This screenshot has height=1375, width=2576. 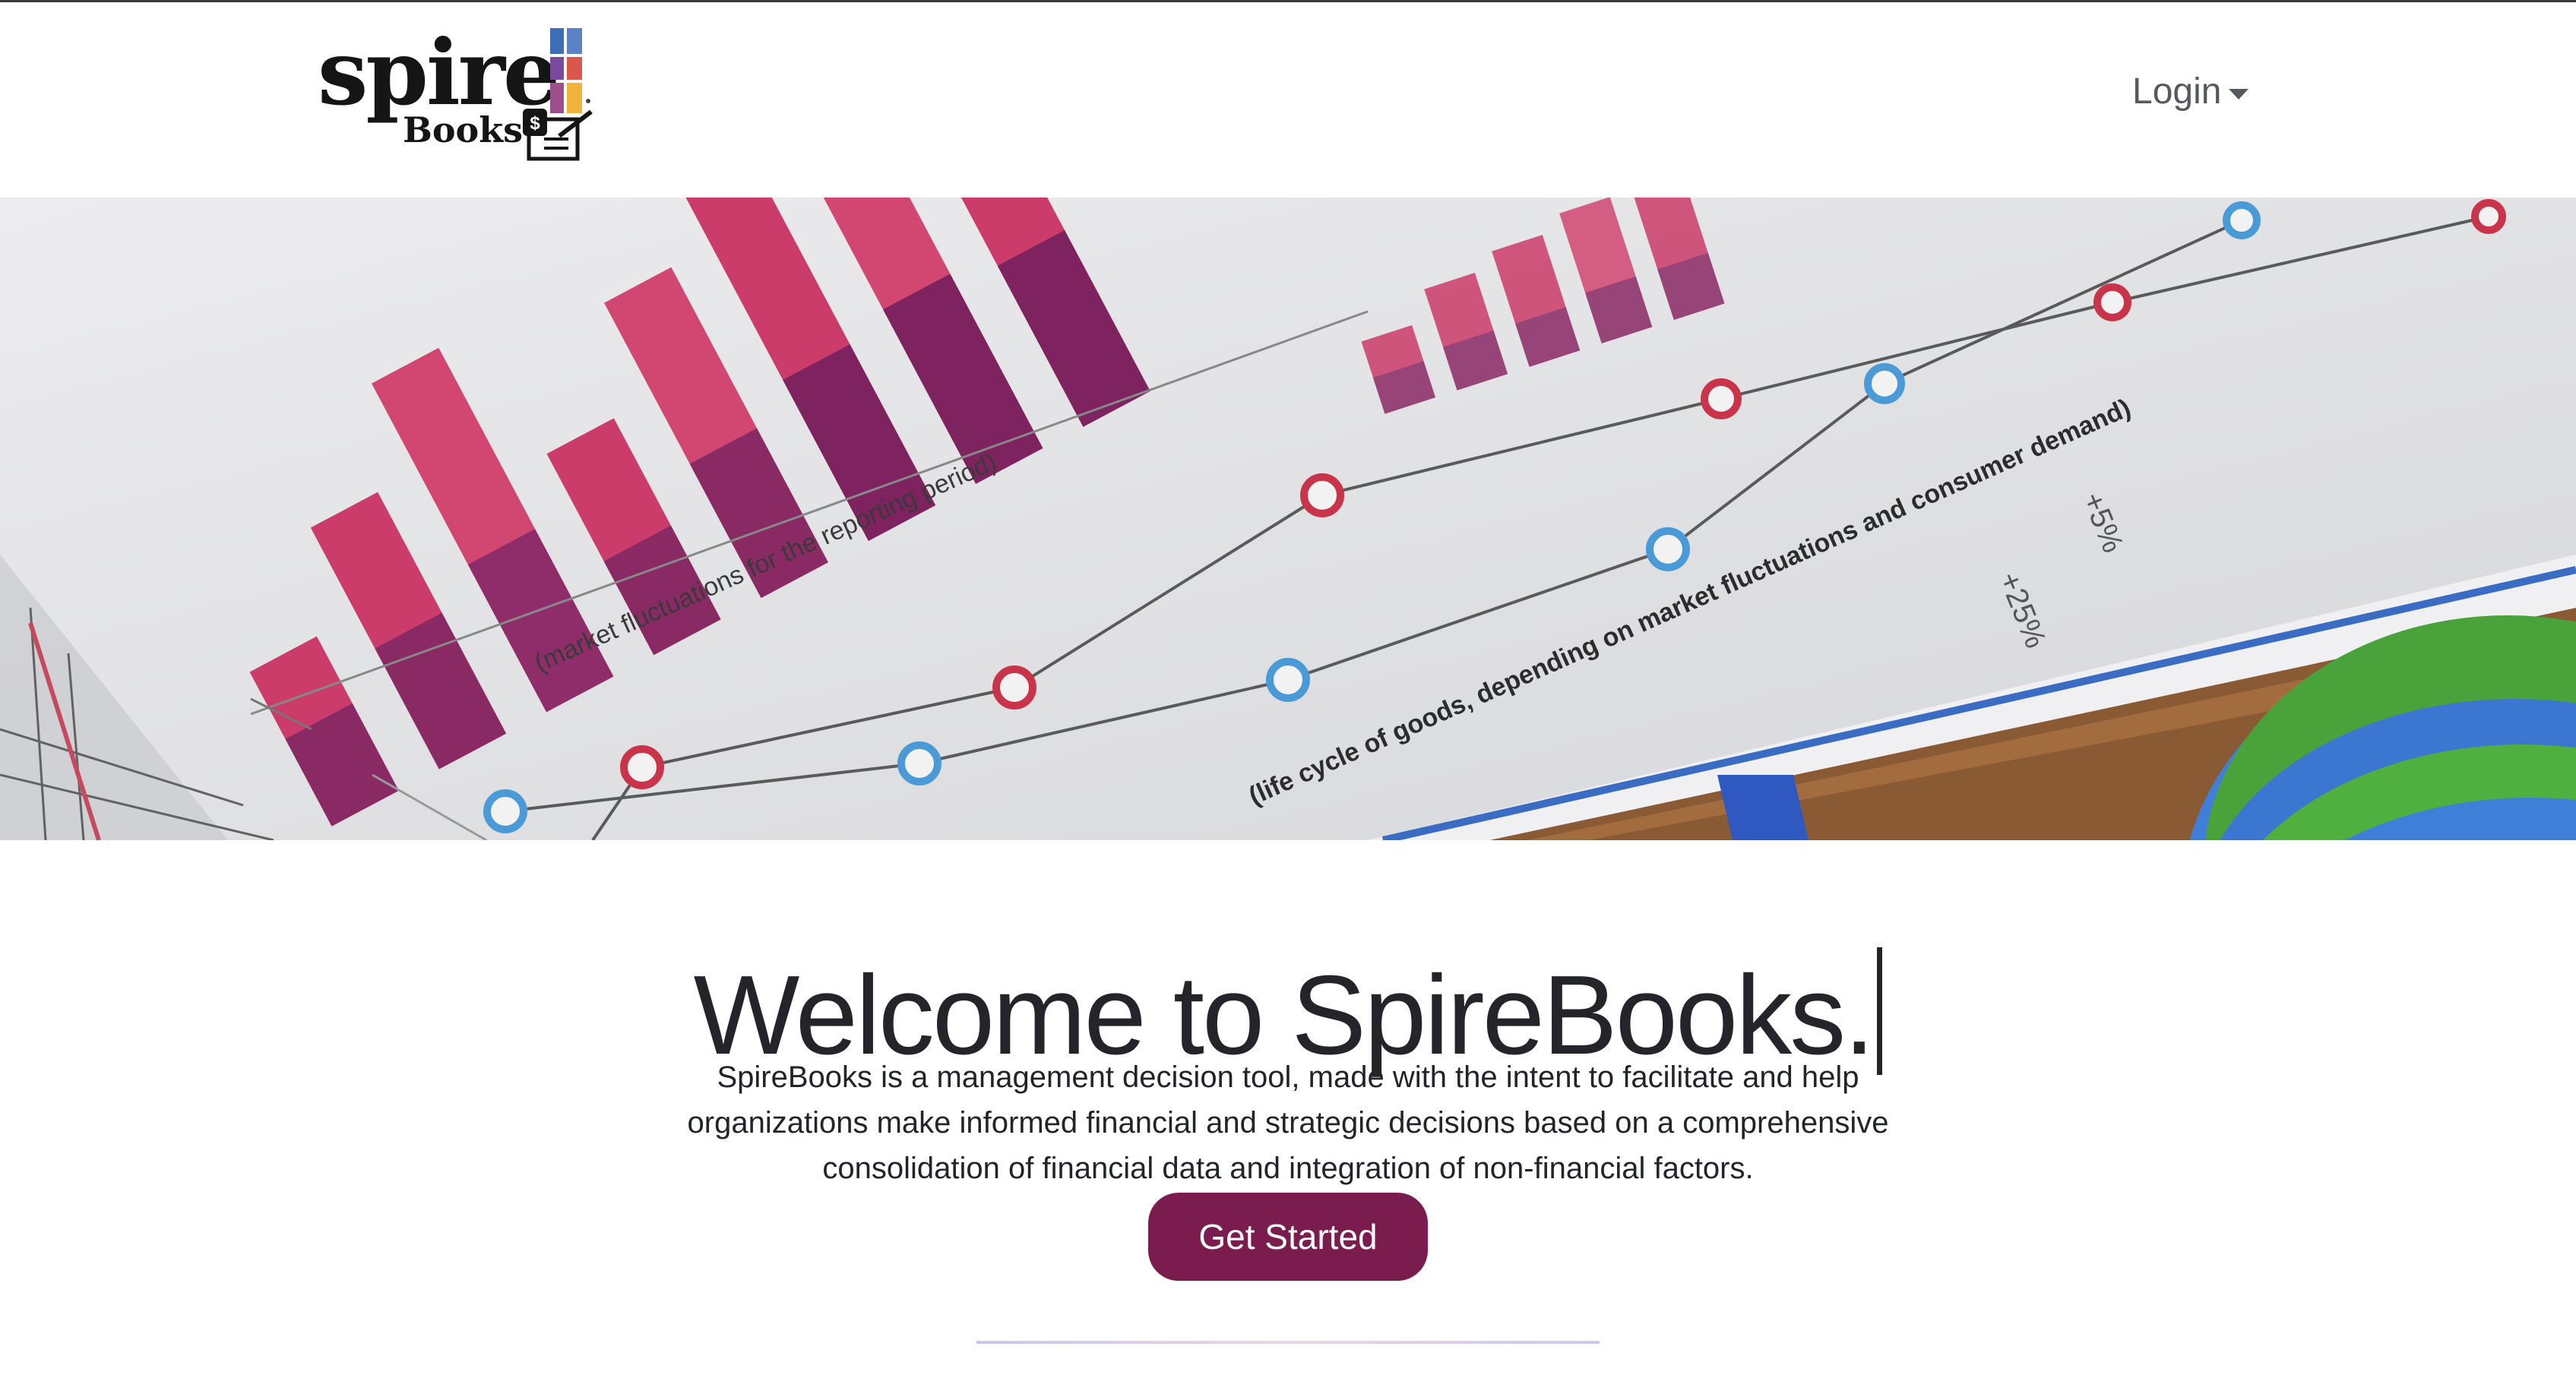 What do you see at coordinates (1288, 1342) in the screenshot?
I see `section-divider` at bounding box center [1288, 1342].